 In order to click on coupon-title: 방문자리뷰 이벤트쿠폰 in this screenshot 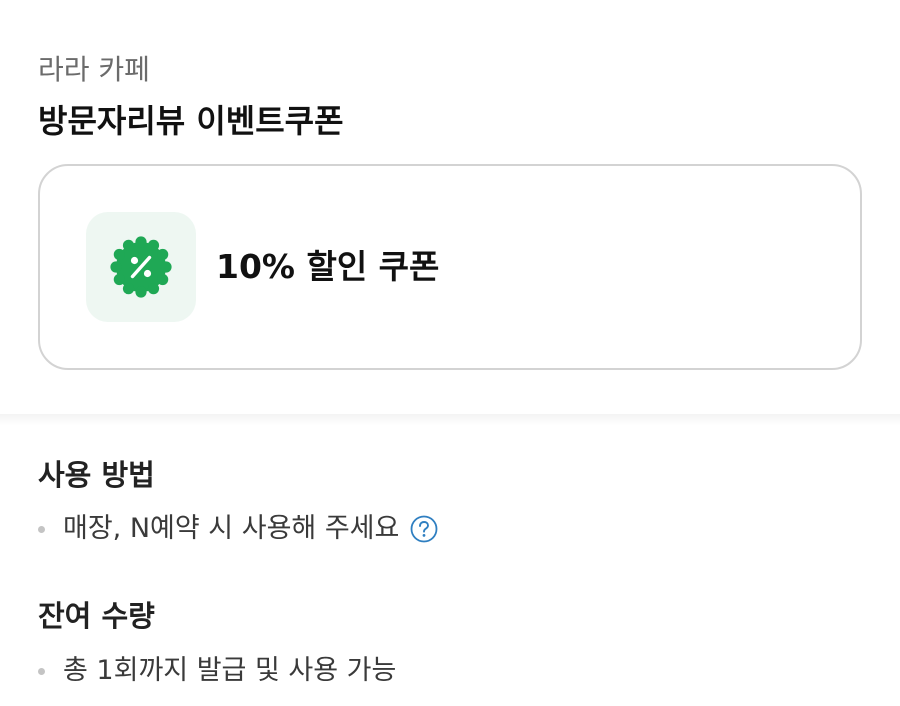, I will do `click(191, 121)`.